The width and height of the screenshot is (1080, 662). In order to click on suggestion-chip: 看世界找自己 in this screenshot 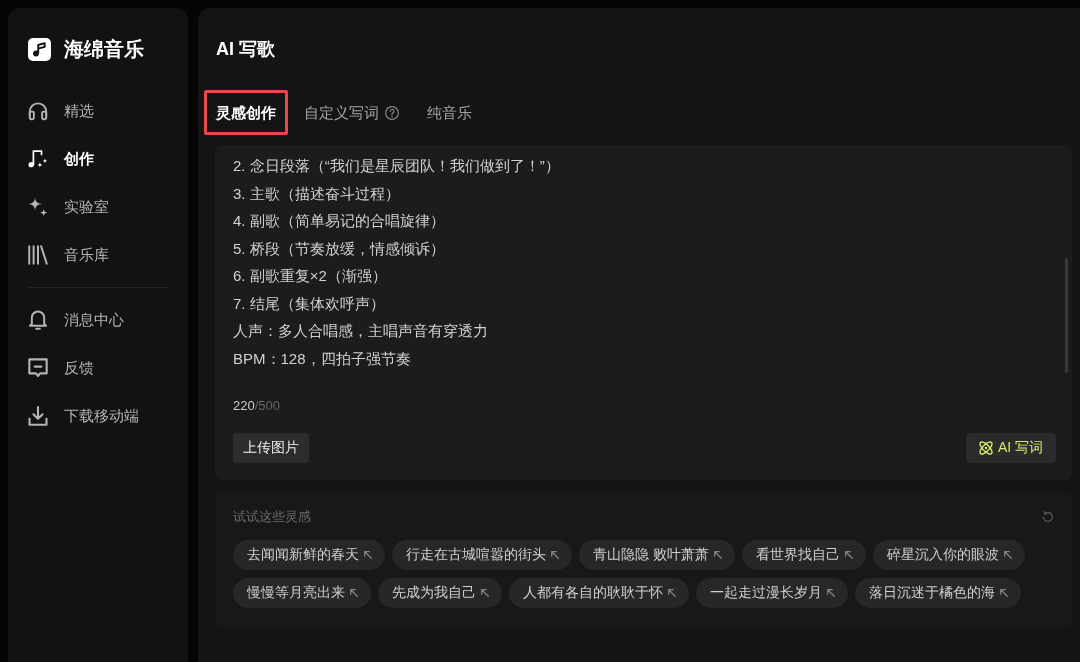, I will do `click(803, 555)`.